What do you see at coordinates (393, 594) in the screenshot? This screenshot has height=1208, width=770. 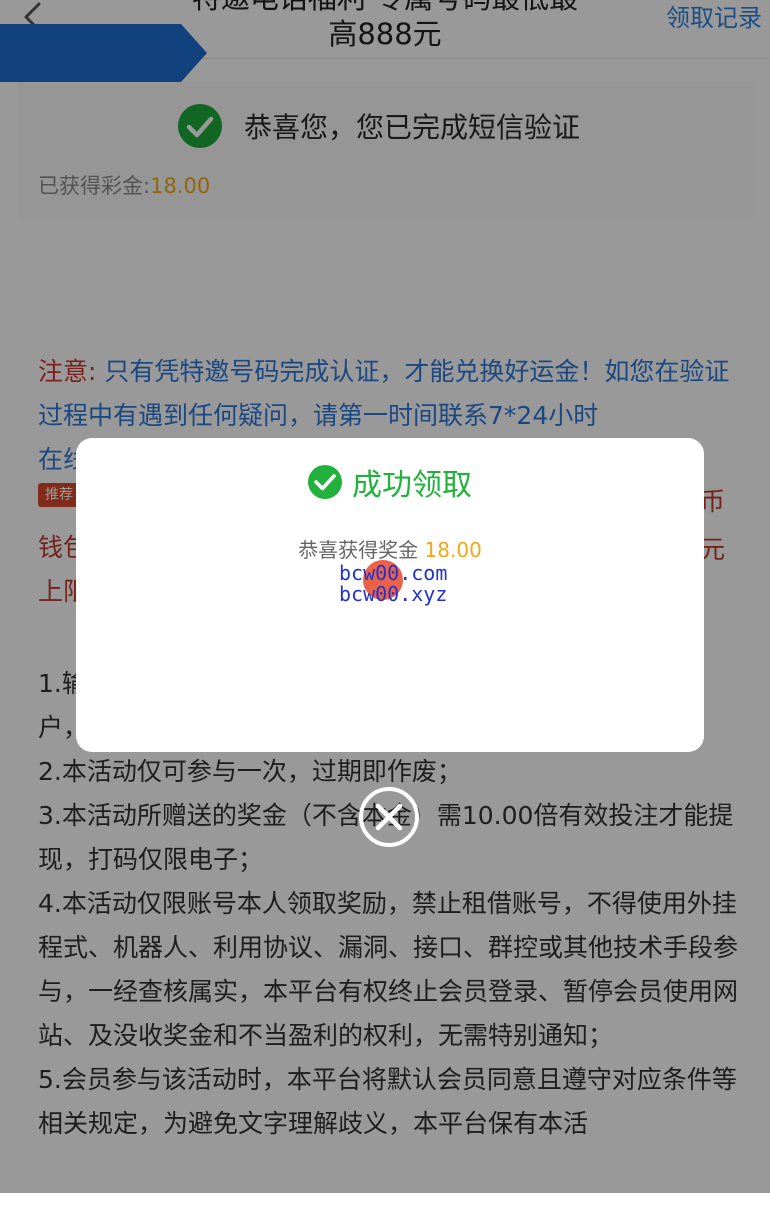 I see `watermark-line-2: bcw00.xyz` at bounding box center [393, 594].